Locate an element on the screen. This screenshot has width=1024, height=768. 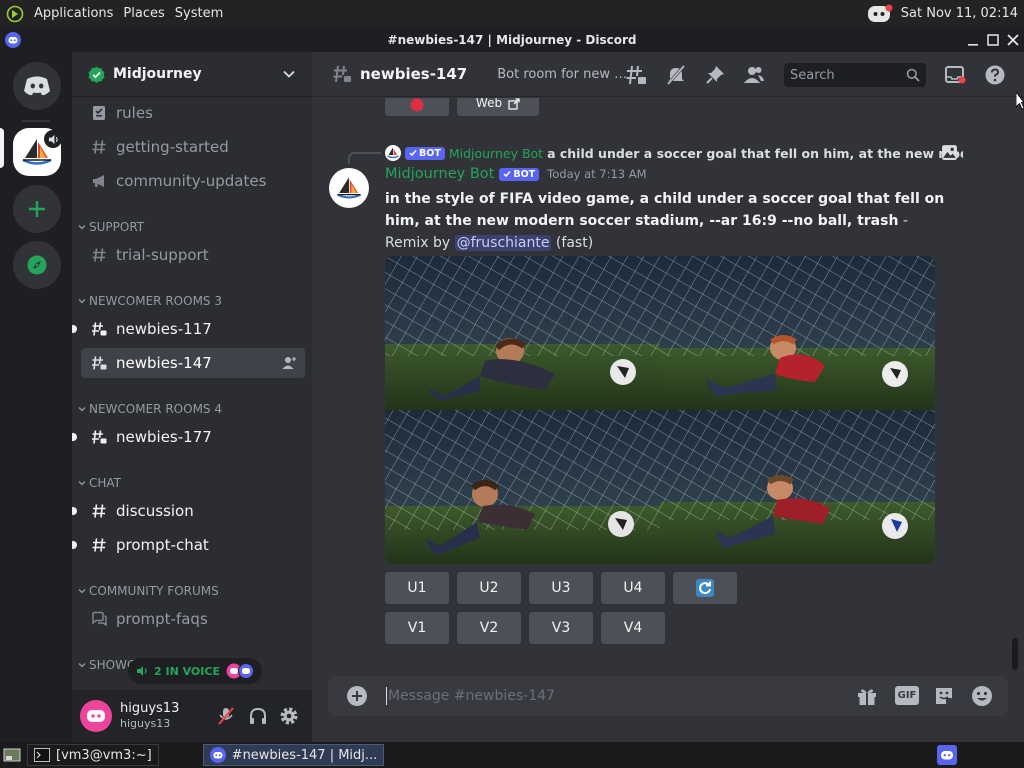
reply-author: Midjourney Bot is located at coordinates (496, 153).